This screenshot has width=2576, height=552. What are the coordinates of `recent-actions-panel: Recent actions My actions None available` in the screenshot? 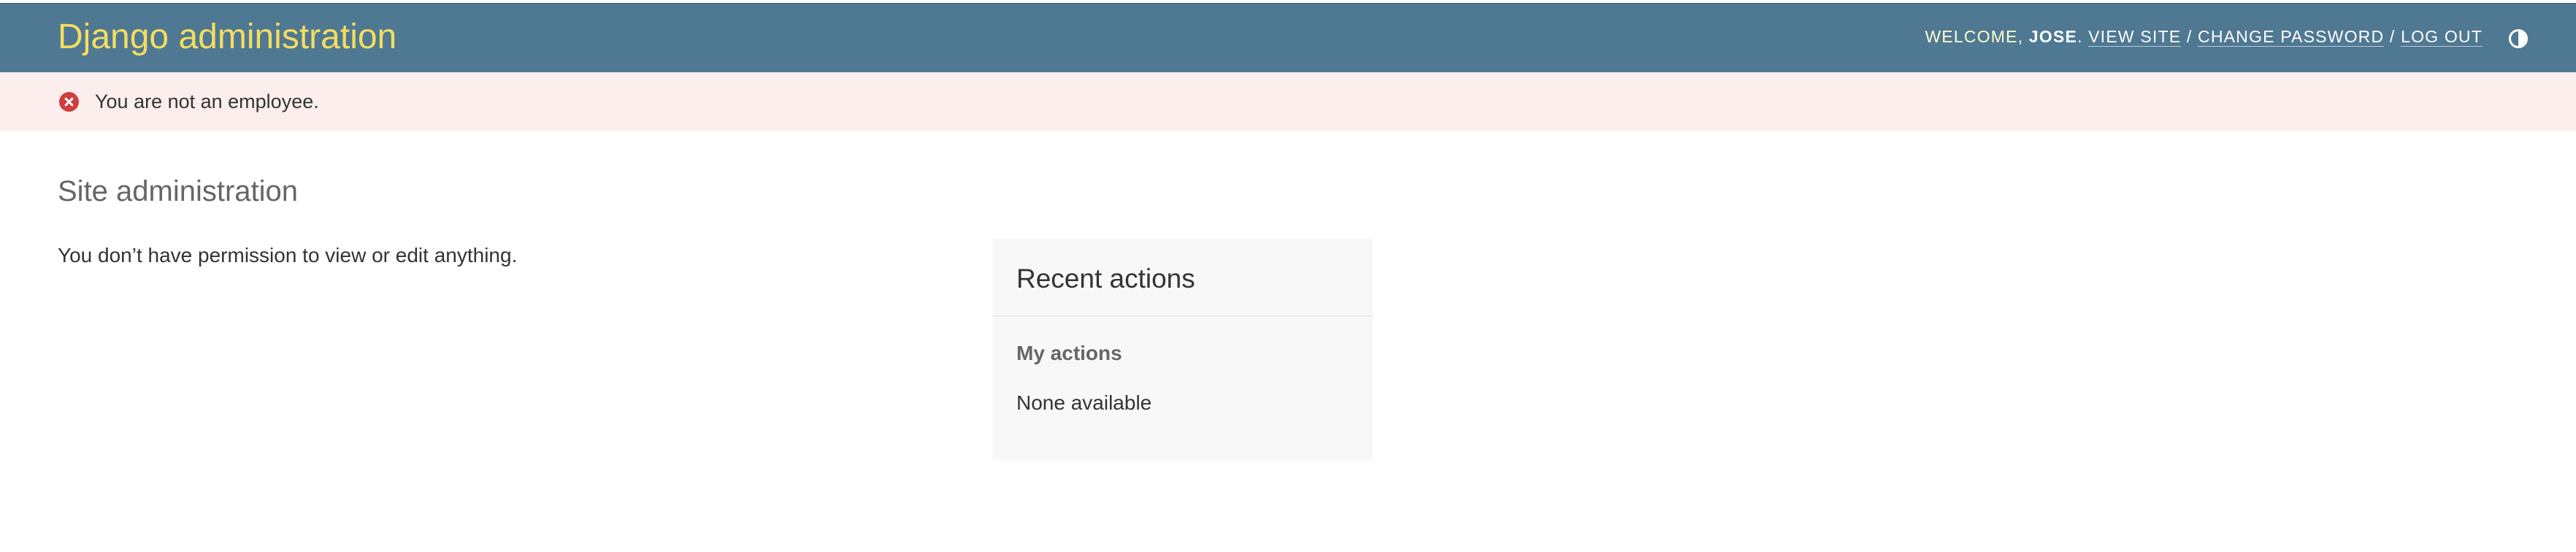 It's located at (1182, 350).